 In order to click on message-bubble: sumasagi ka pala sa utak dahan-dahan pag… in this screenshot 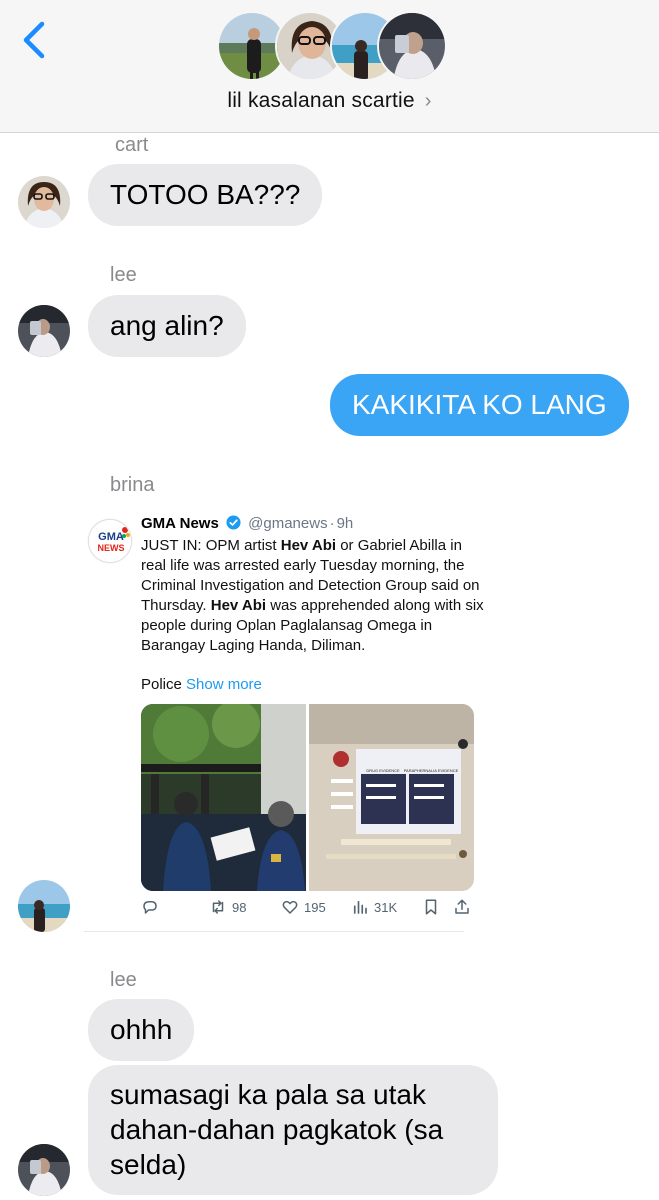, I will do `click(293, 1130)`.